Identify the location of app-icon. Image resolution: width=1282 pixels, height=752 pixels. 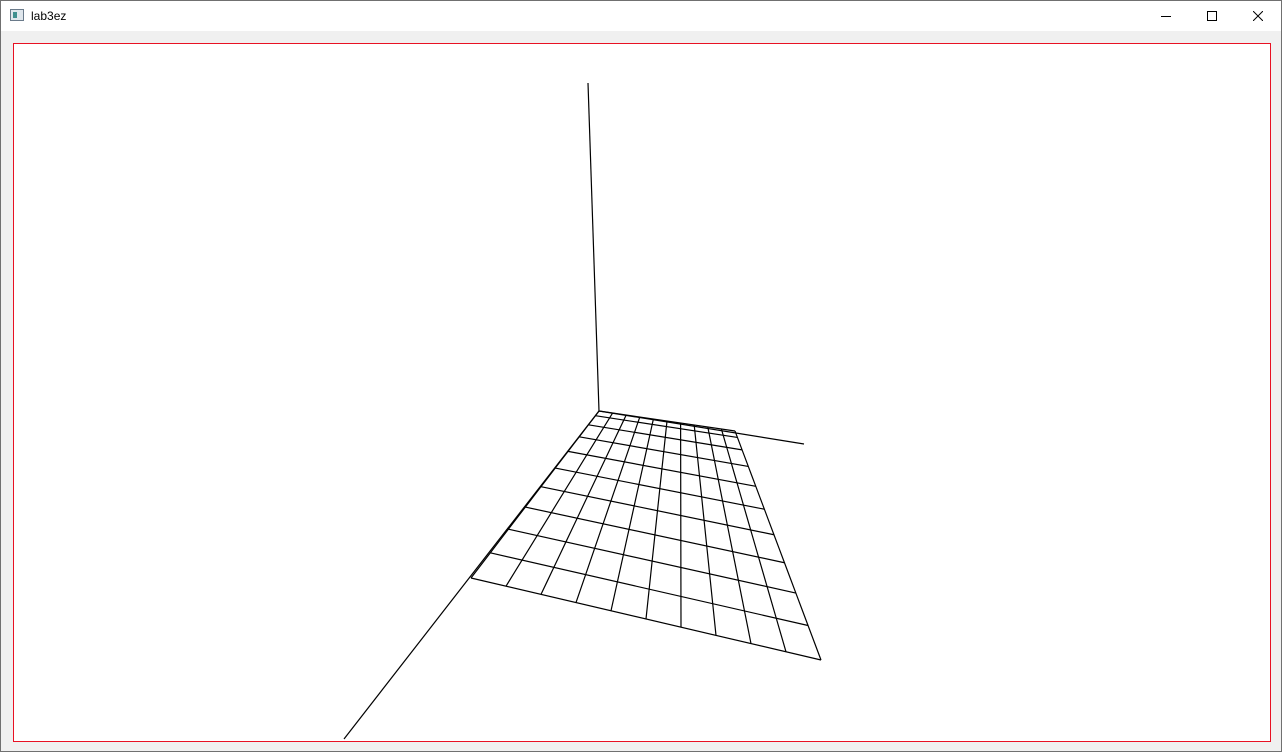
(17, 15).